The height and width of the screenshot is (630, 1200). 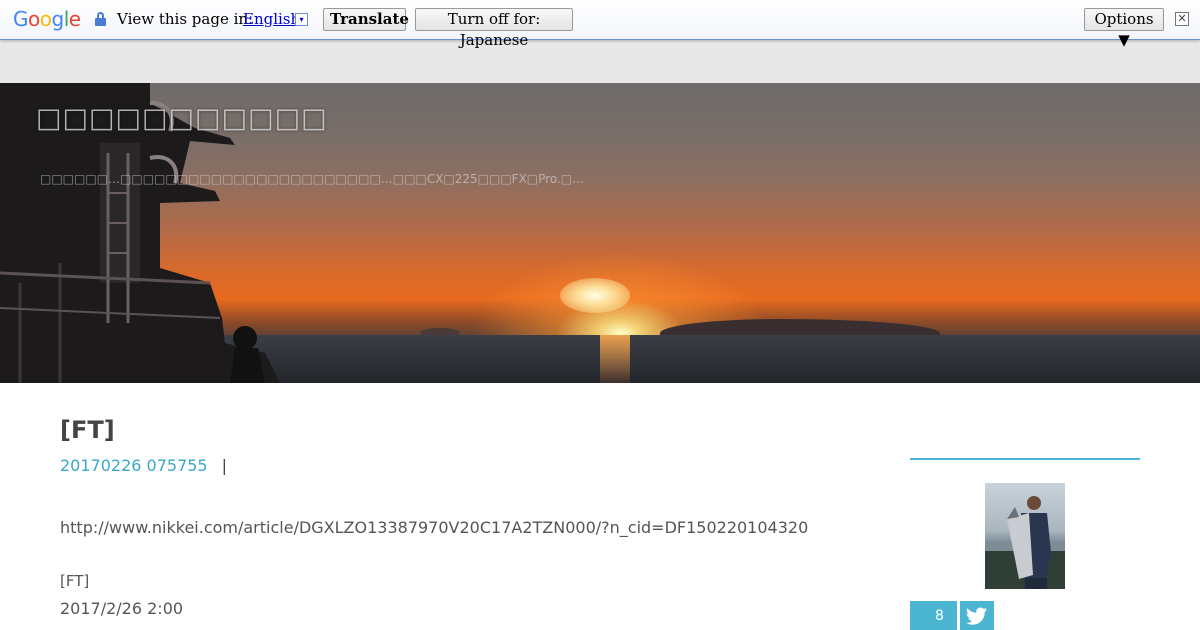 I want to click on logo-letter: g, so click(x=58, y=19).